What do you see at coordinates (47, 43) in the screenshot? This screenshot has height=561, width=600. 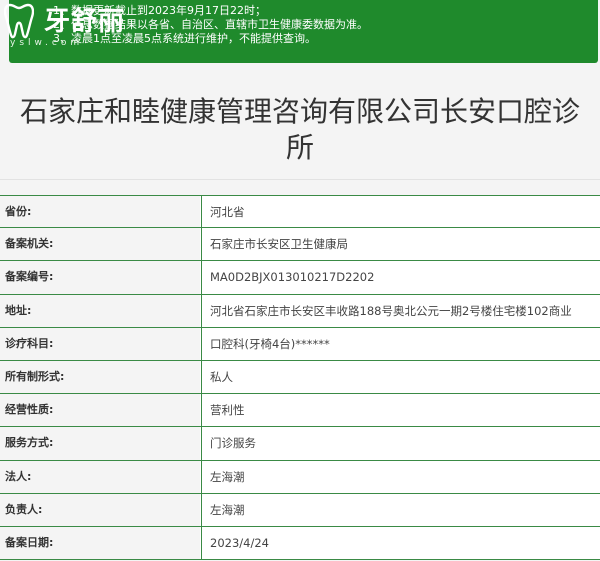 I see `logo-subtitle: yslw.com` at bounding box center [47, 43].